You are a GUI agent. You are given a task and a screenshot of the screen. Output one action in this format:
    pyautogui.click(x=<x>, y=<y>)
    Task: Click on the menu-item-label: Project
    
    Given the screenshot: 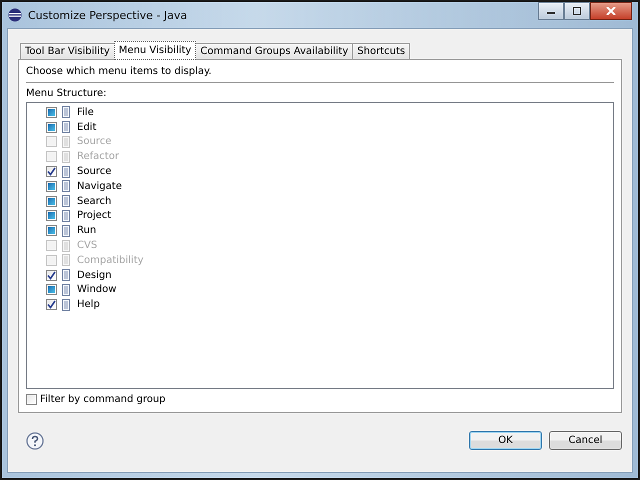 What is the action you would take?
    pyautogui.click(x=94, y=216)
    